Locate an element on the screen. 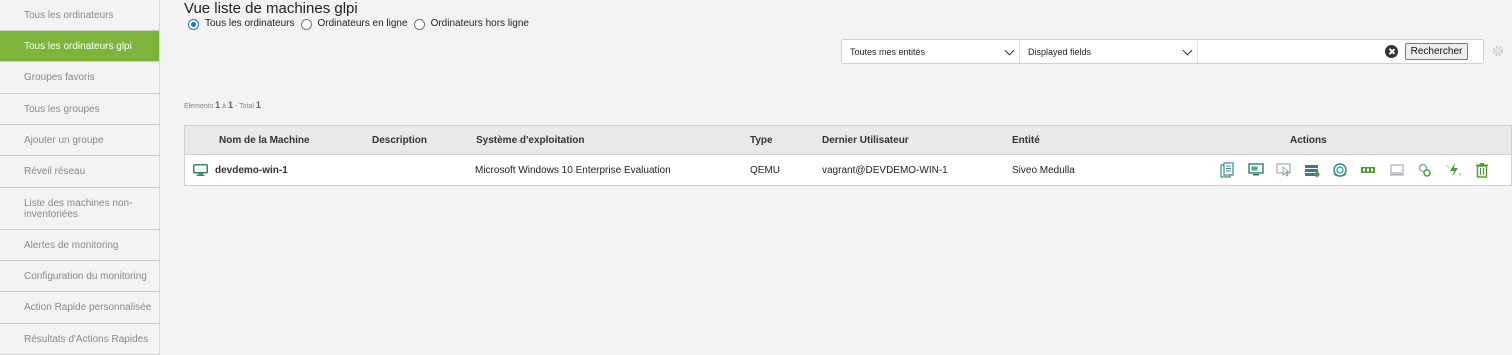  inventory-icon is located at coordinates (1227, 170).